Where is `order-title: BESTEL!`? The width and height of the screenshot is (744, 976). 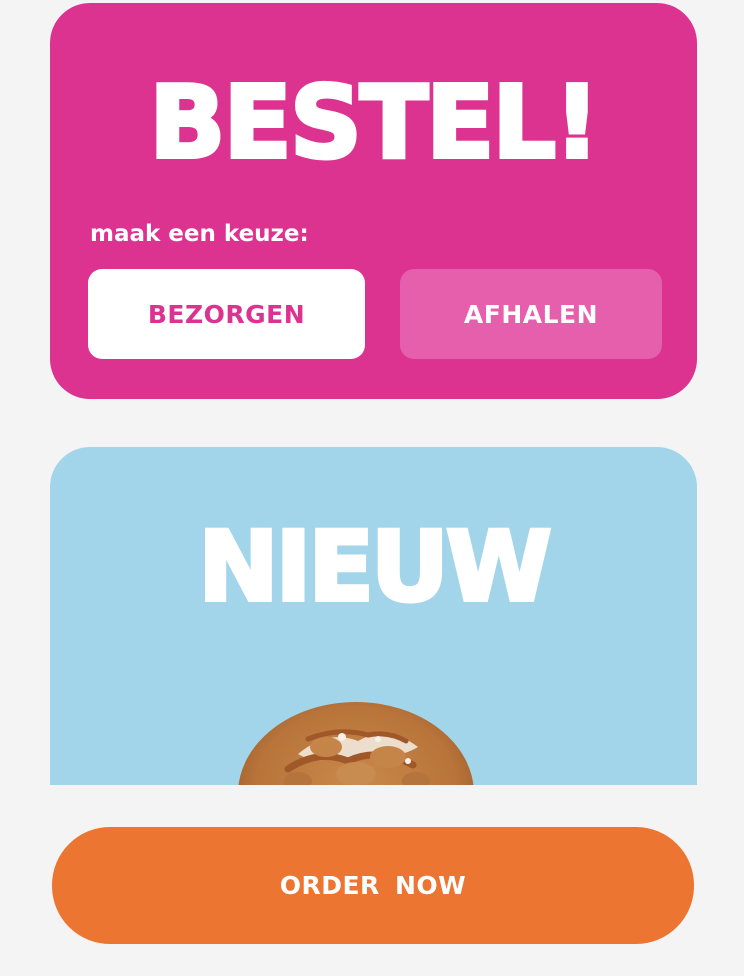
order-title: BESTEL! is located at coordinates (374, 122).